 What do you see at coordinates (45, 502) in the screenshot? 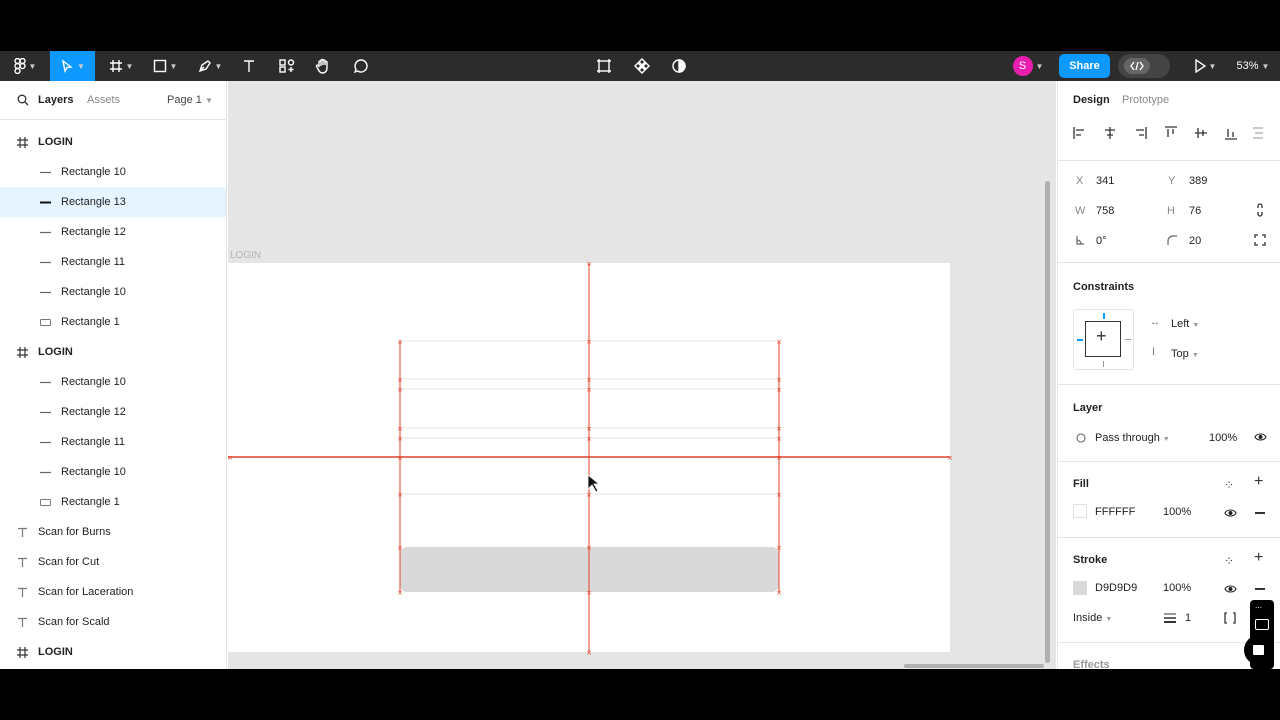
I see `rectangle-icon` at bounding box center [45, 502].